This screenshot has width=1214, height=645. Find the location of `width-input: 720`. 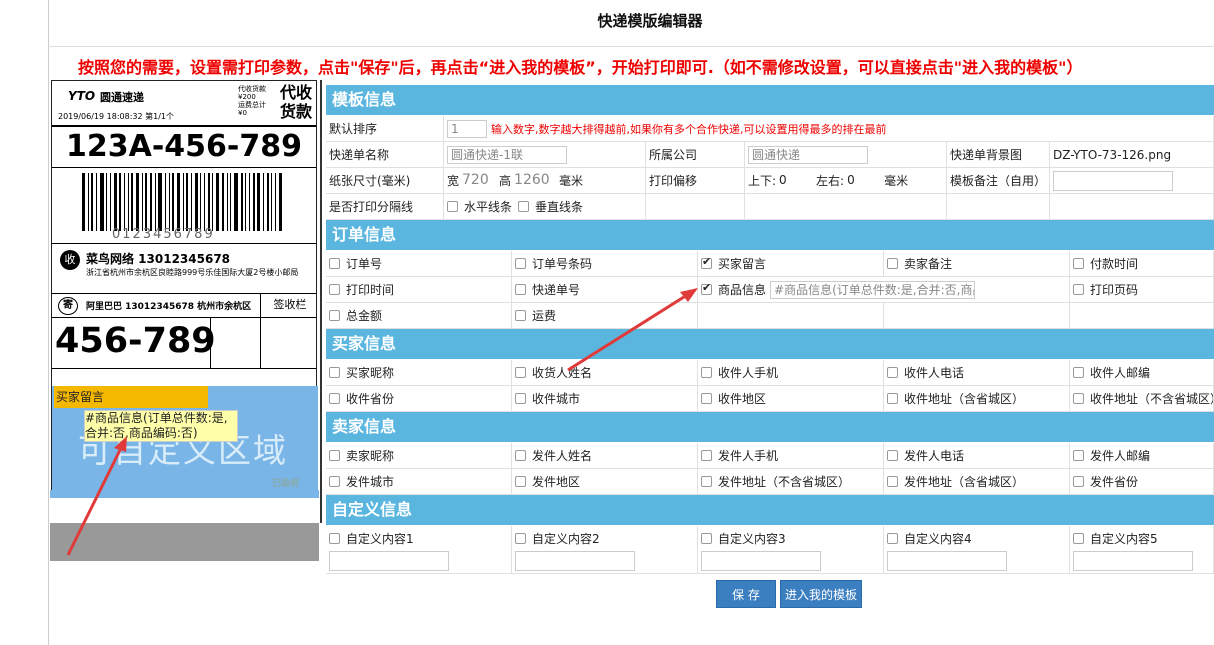

width-input: 720 is located at coordinates (479, 180).